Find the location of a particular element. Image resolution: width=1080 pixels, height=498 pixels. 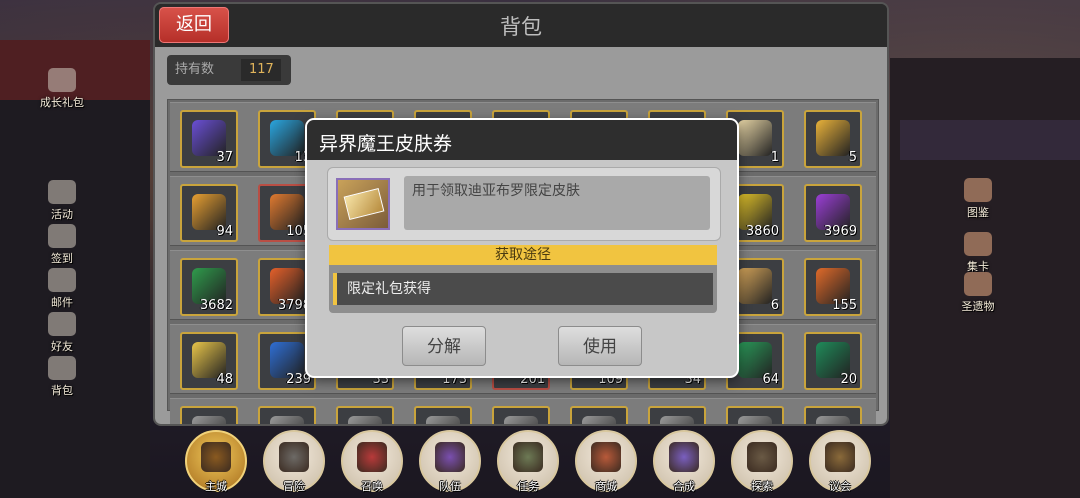

acquire-source-box: 获取途径 限定礼包获得 is located at coordinates (523, 279).